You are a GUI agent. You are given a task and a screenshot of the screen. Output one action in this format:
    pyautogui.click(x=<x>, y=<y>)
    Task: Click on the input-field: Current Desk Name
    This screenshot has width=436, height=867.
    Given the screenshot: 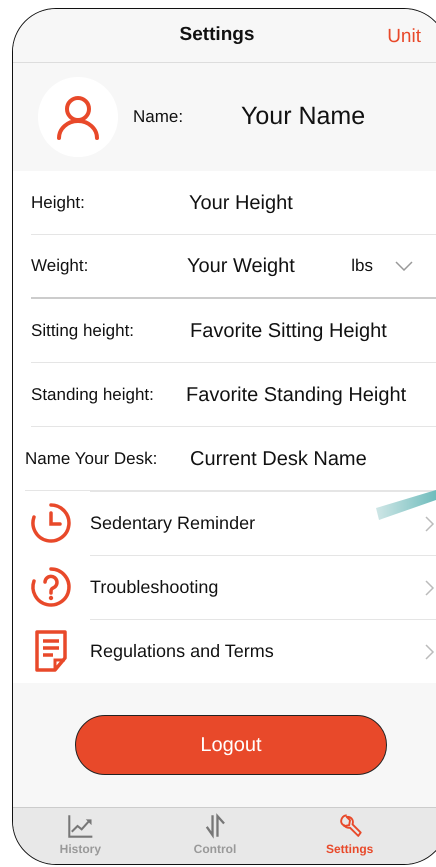 What is the action you would take?
    pyautogui.click(x=278, y=459)
    